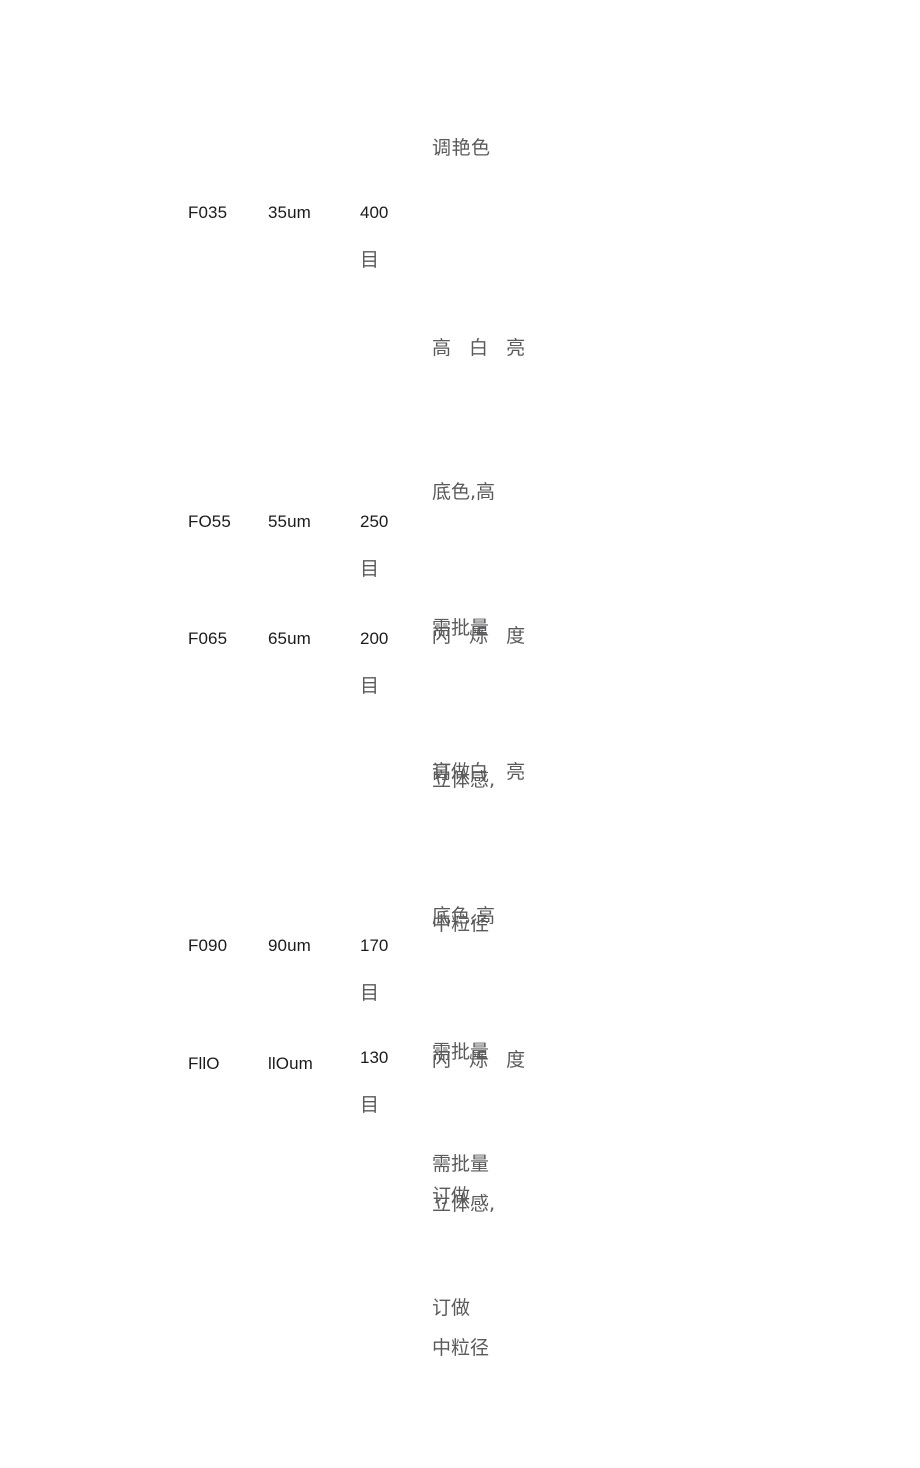 This screenshot has width=920, height=1468. Describe the element at coordinates (374, 212) in the screenshot. I see `mesh-number: 400` at that location.